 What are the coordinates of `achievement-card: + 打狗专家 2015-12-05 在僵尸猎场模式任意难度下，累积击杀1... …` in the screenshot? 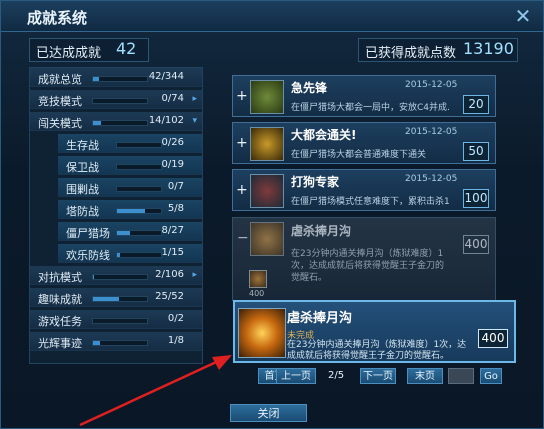 It's located at (364, 190).